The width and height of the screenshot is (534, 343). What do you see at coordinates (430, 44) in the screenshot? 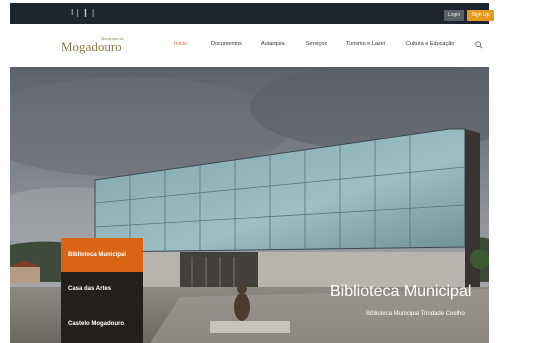
I see `nav-item-cultura-educacao: Cultura e Educação` at bounding box center [430, 44].